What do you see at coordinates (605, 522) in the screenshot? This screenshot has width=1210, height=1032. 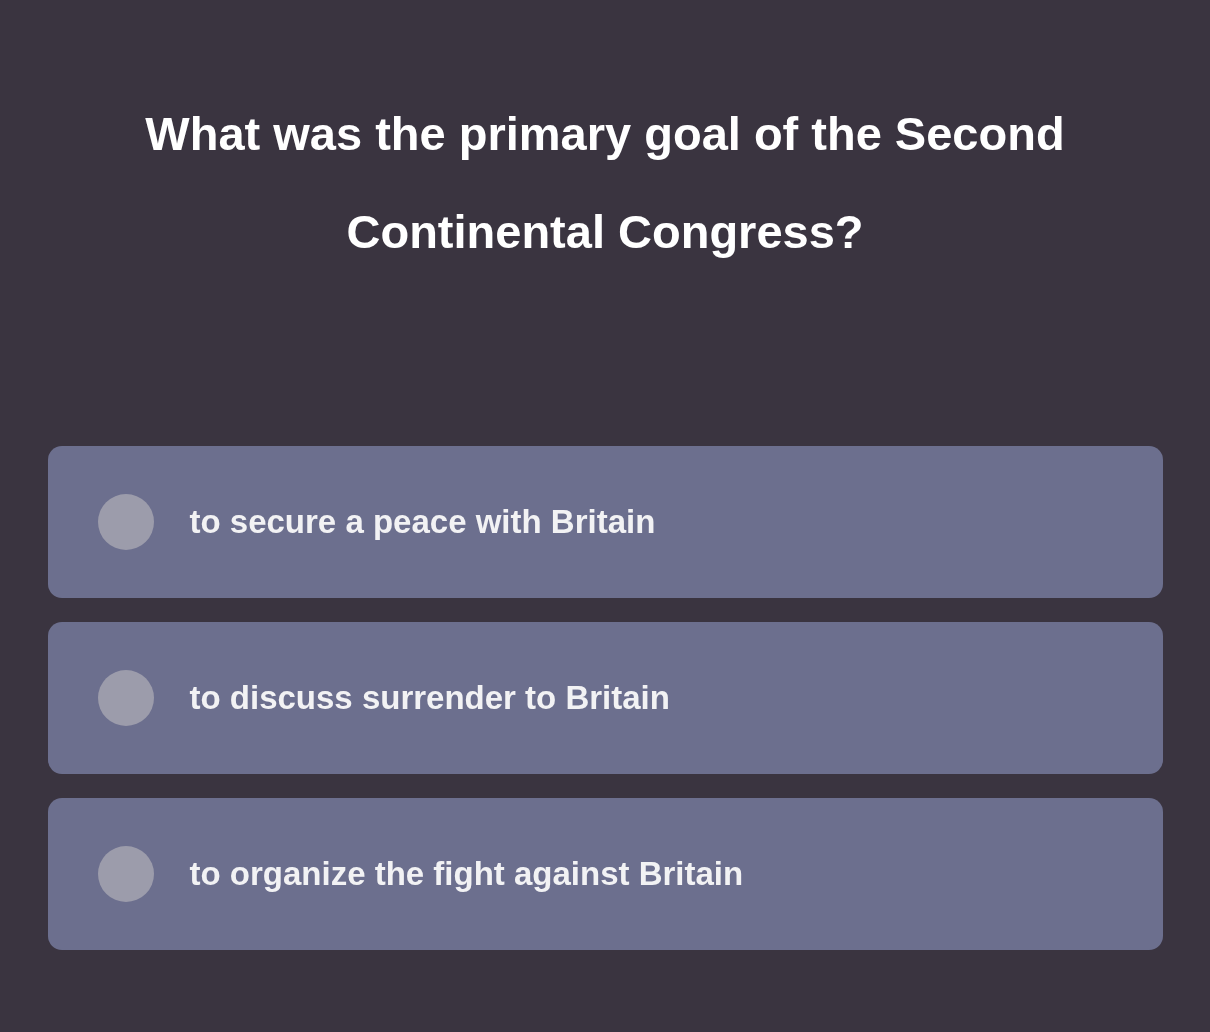 I see `answer-option: to secure a peace with Britain` at bounding box center [605, 522].